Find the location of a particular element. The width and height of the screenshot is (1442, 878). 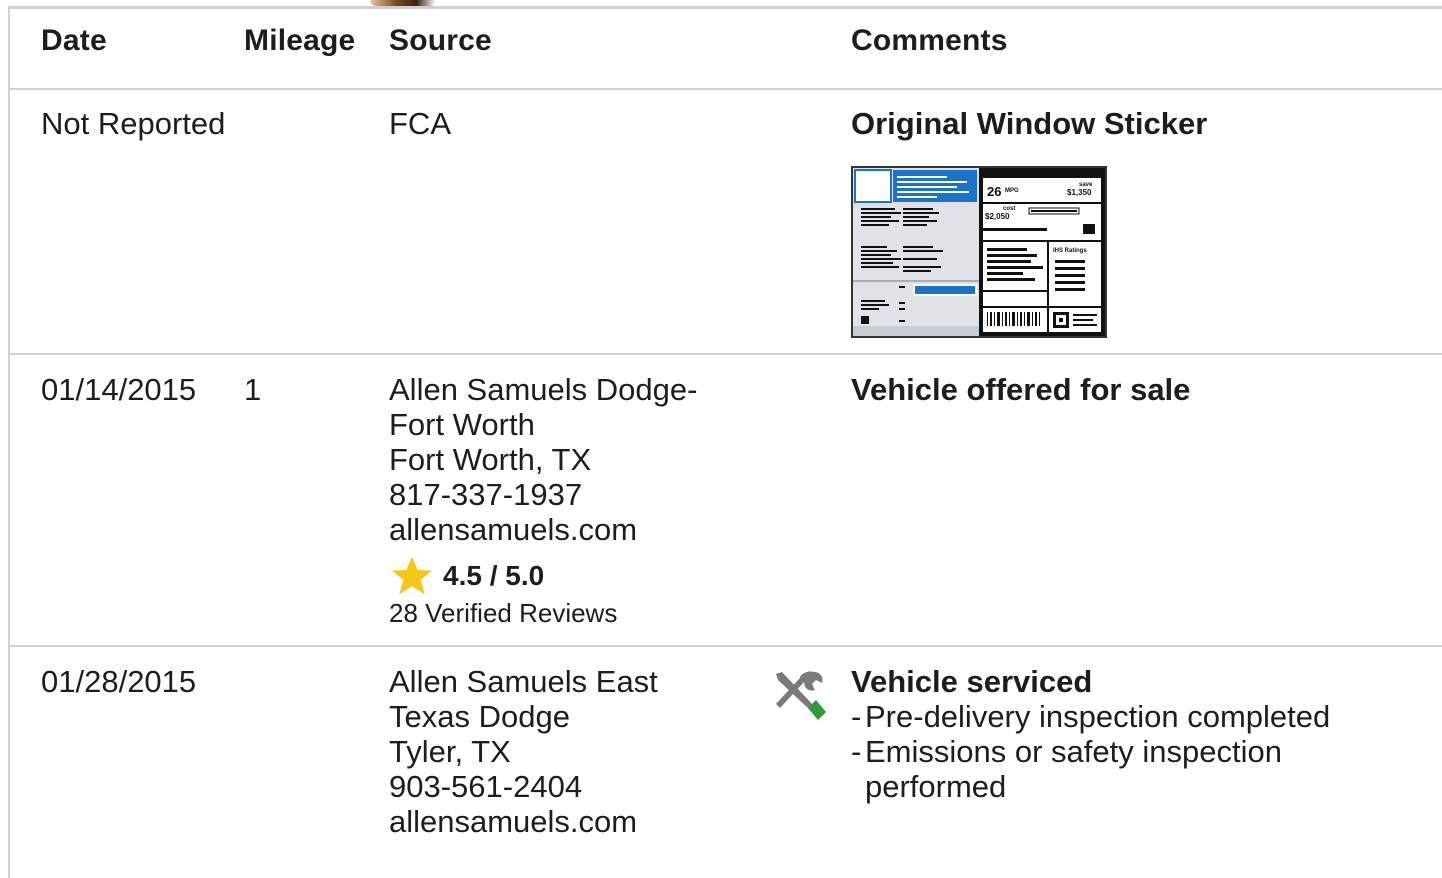

row-mileage: 1 is located at coordinates (253, 389).